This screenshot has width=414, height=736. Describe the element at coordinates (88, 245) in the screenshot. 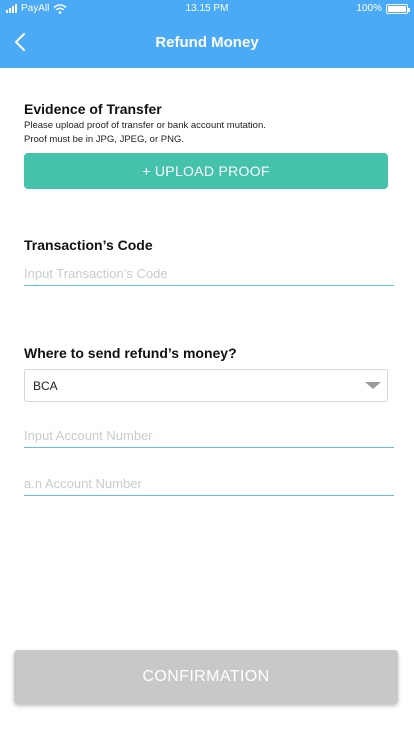

I see `transaction-code-heading: Transaction’s Code` at that location.